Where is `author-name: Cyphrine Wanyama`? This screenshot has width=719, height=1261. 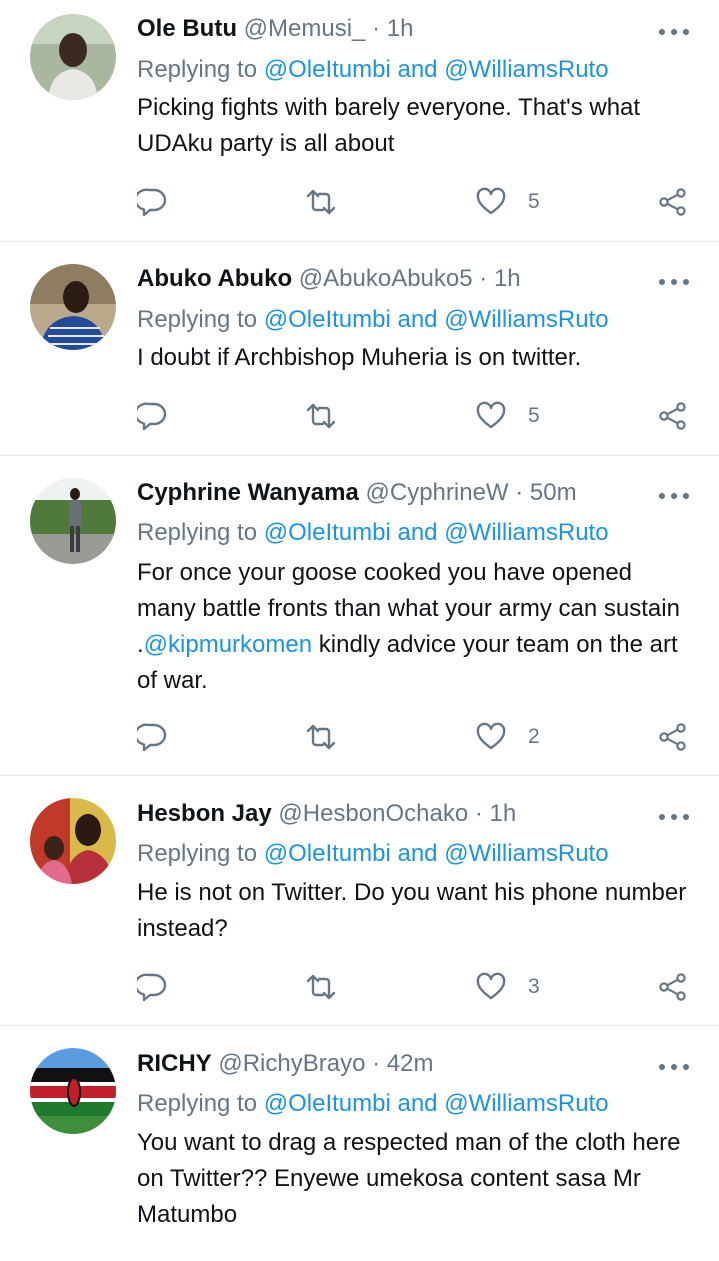 author-name: Cyphrine Wanyama is located at coordinates (248, 492).